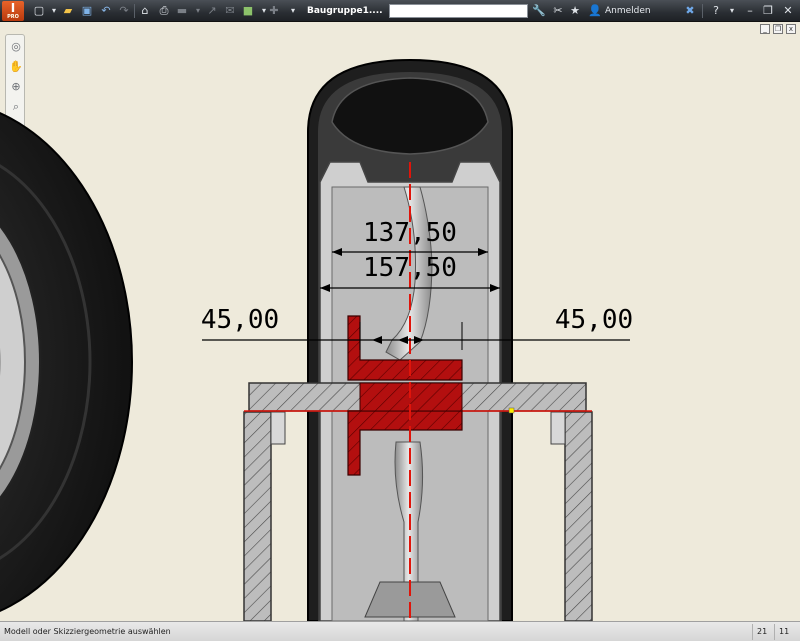 Image resolution: width=800 pixels, height=641 pixels. What do you see at coordinates (39, 11) in the screenshot?
I see `new-icon: ▢` at bounding box center [39, 11].